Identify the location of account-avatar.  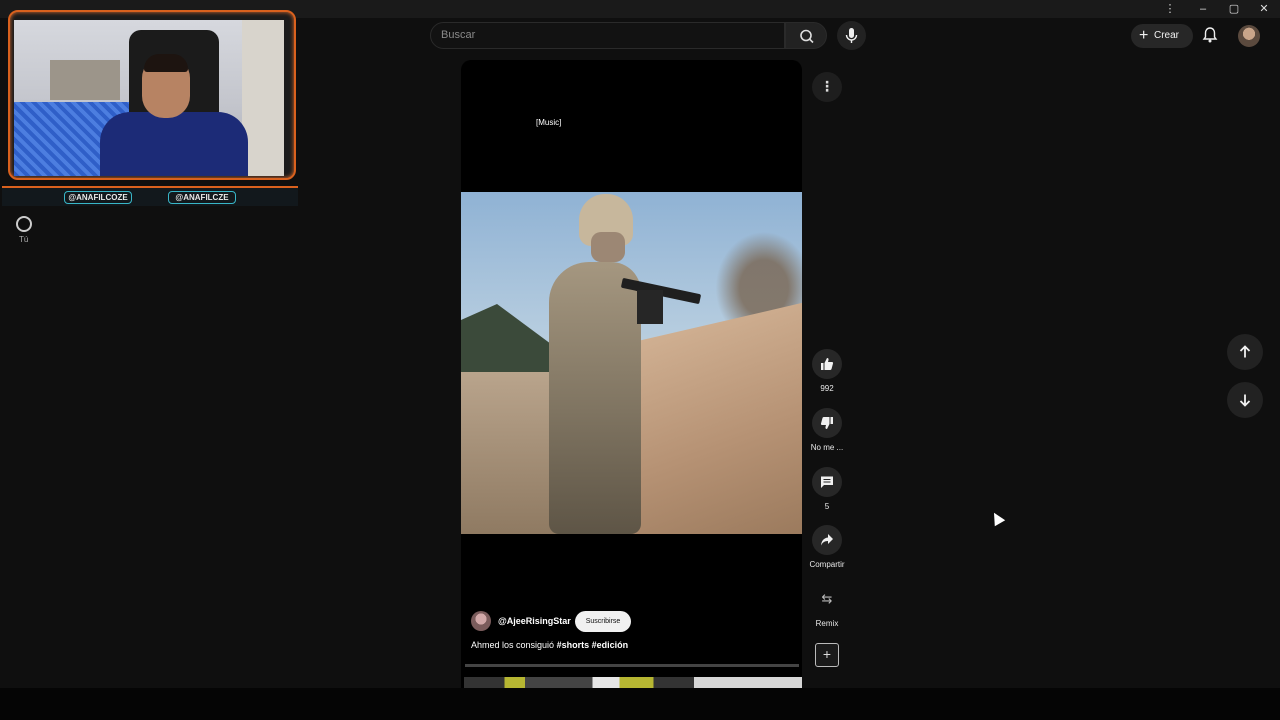
(1249, 36).